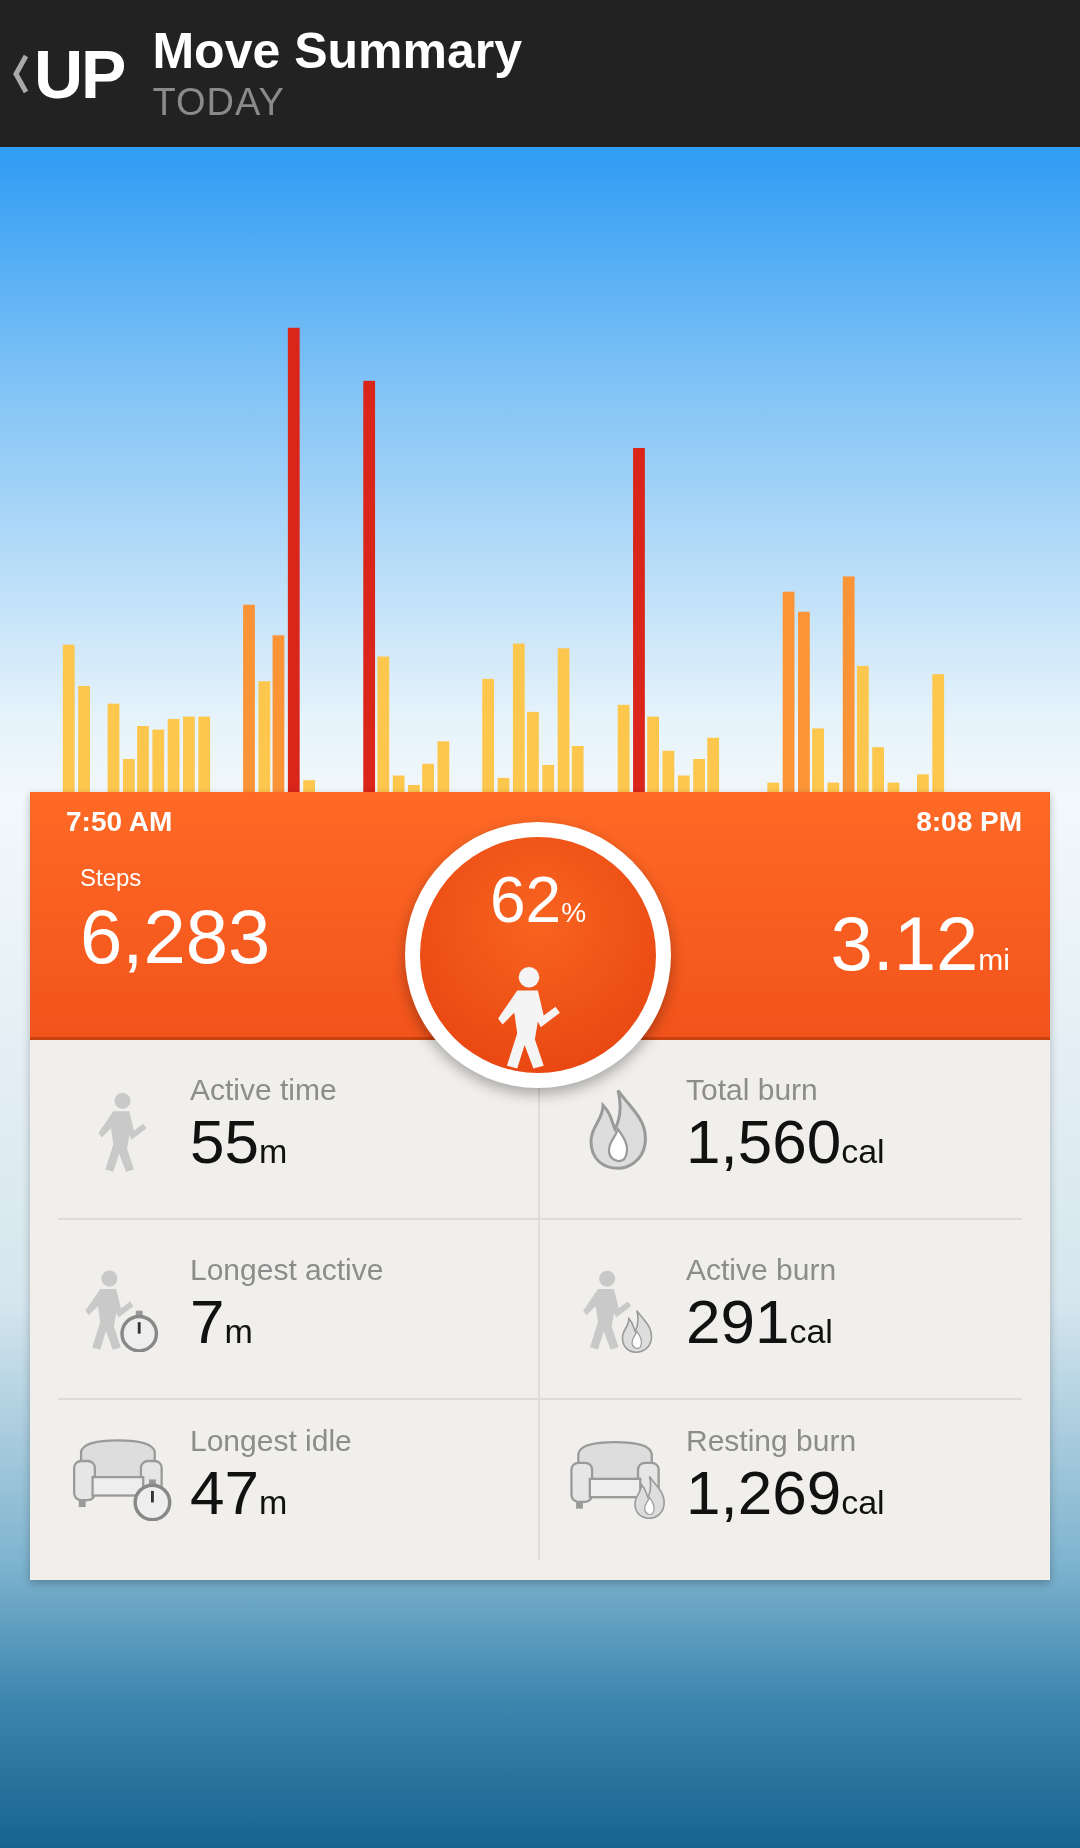 The height and width of the screenshot is (1848, 1080). I want to click on steps-value: 6,283, so click(175, 937).